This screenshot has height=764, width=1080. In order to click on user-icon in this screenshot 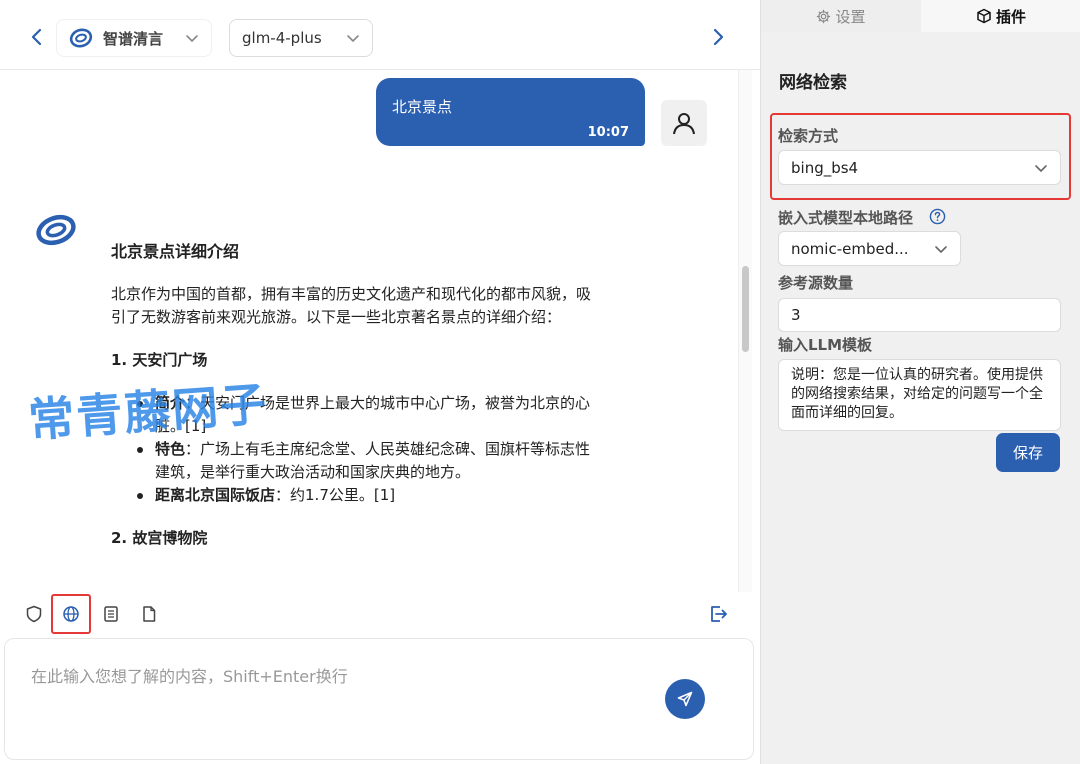, I will do `click(684, 124)`.